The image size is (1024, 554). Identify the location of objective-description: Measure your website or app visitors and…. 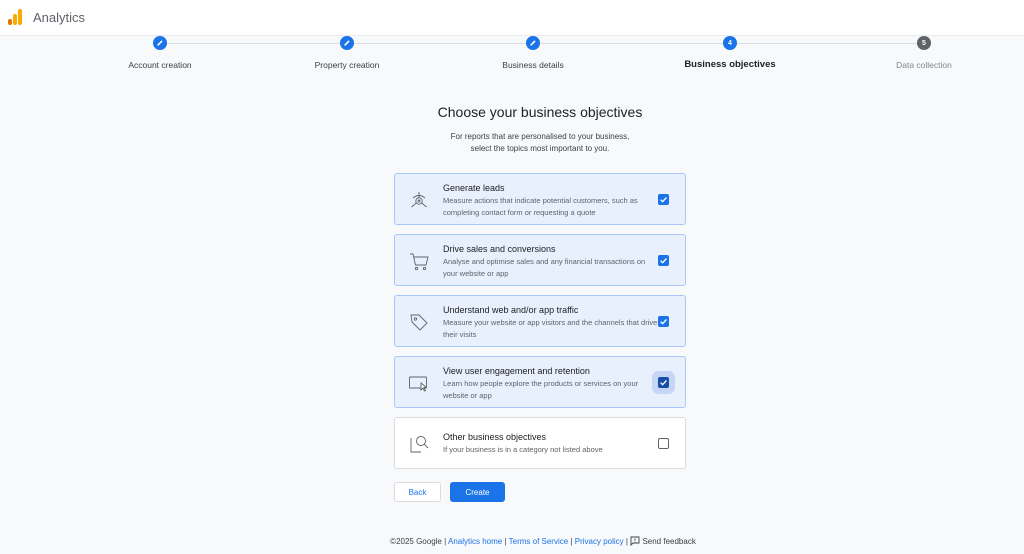
(550, 328).